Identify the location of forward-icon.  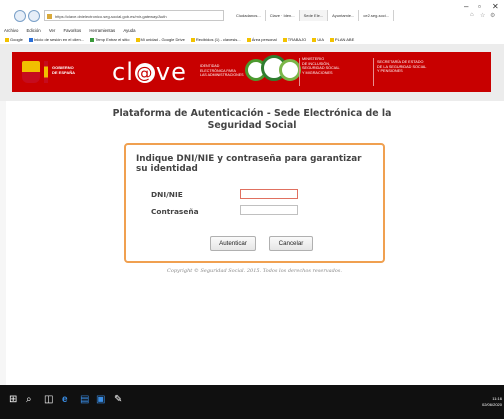
(34, 16).